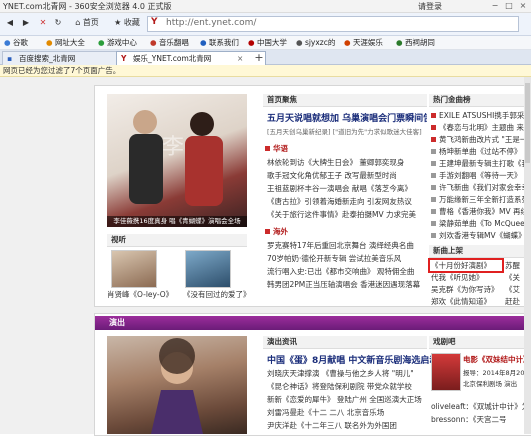 This screenshot has height=437, width=531. Describe the element at coordinates (58, 23) in the screenshot. I see `refresh-button: ↻` at that location.